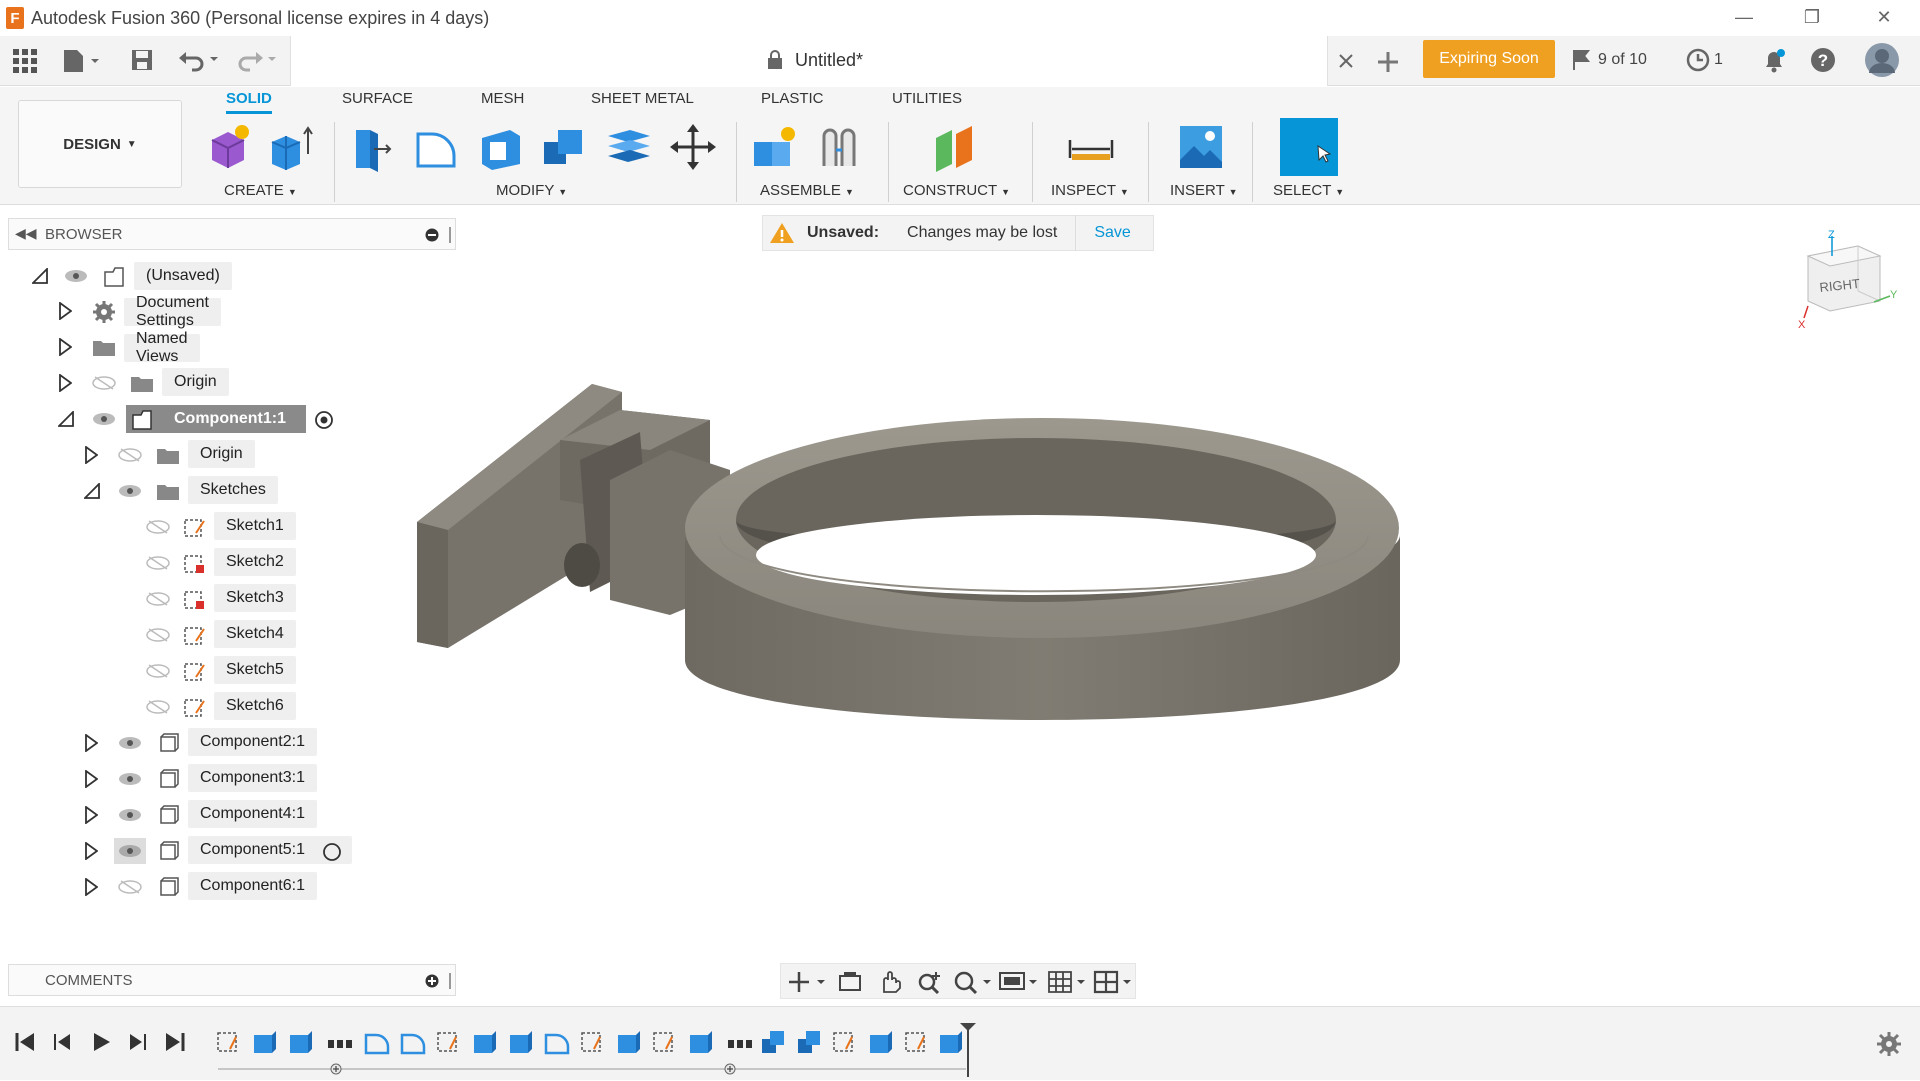 Image resolution: width=1920 pixels, height=1081 pixels. Describe the element at coordinates (142, 60) in the screenshot. I see `save-icon` at that location.